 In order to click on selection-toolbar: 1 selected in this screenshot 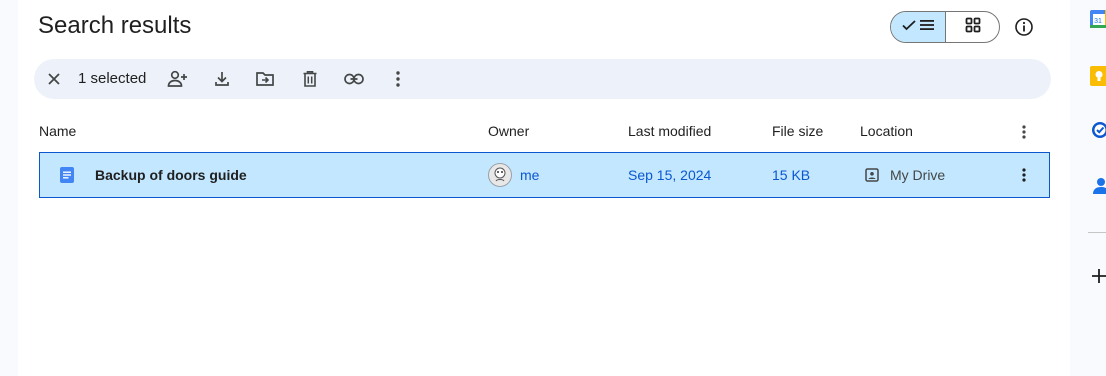, I will do `click(542, 79)`.